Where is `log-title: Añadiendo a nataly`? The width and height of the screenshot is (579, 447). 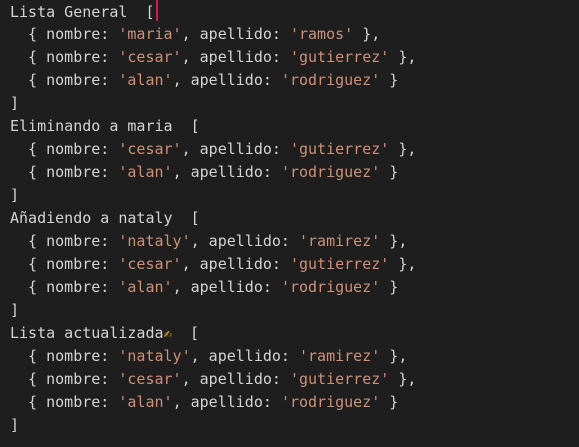 log-title: Añadiendo a nataly is located at coordinates (91, 218).